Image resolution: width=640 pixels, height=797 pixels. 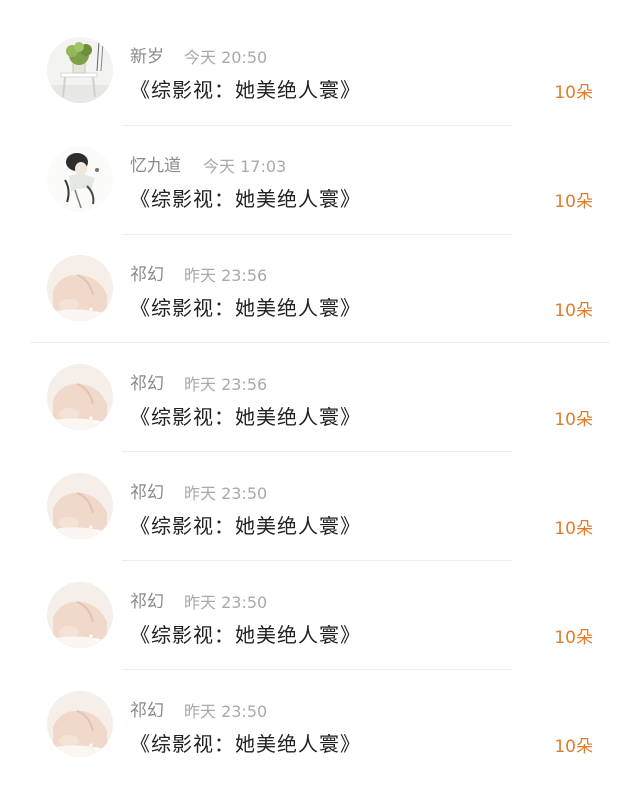 What do you see at coordinates (155, 163) in the screenshot?
I see `user-name: 忆九道` at bounding box center [155, 163].